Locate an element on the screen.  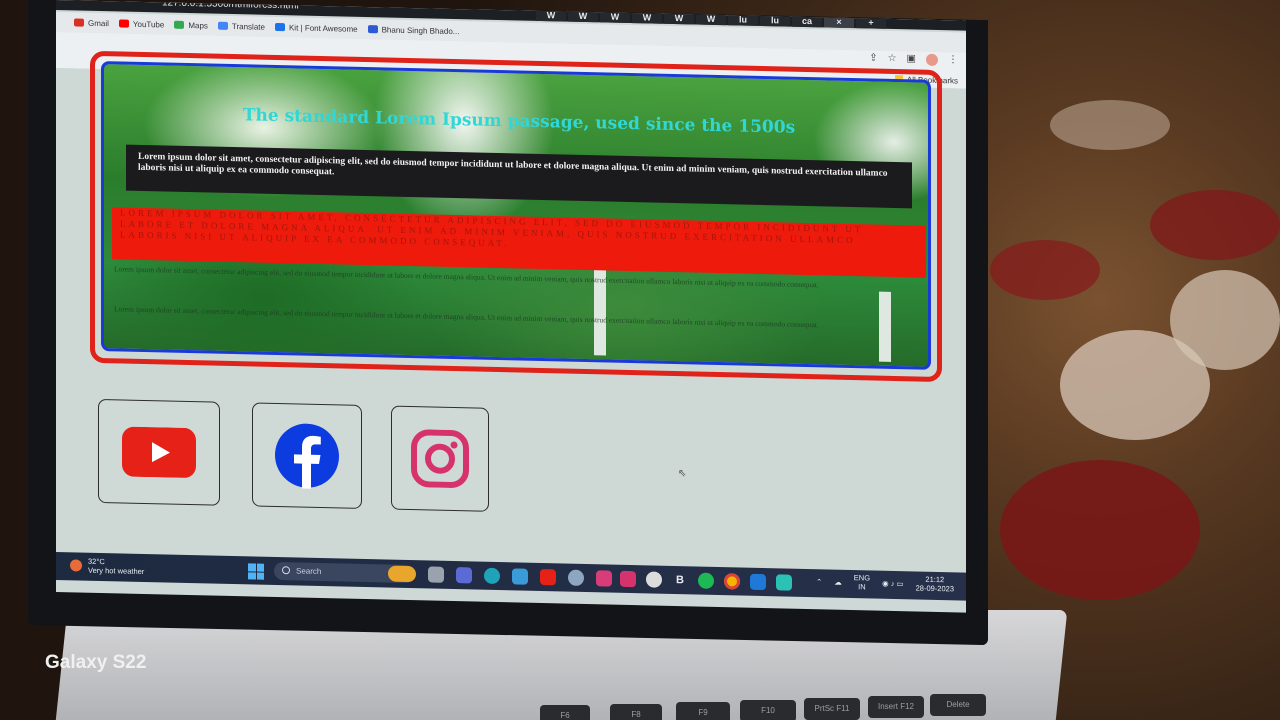
widget-icon is located at coordinates (402, 574).